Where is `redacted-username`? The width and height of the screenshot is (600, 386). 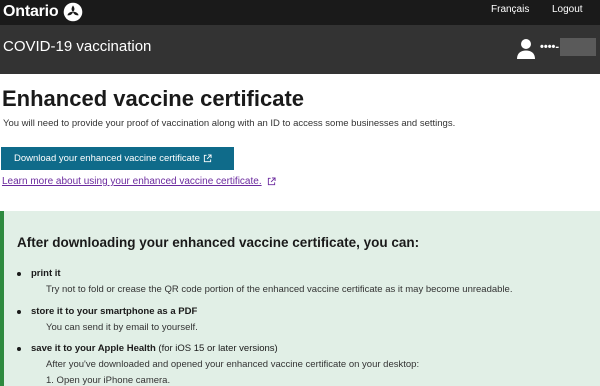 redacted-username is located at coordinates (578, 47).